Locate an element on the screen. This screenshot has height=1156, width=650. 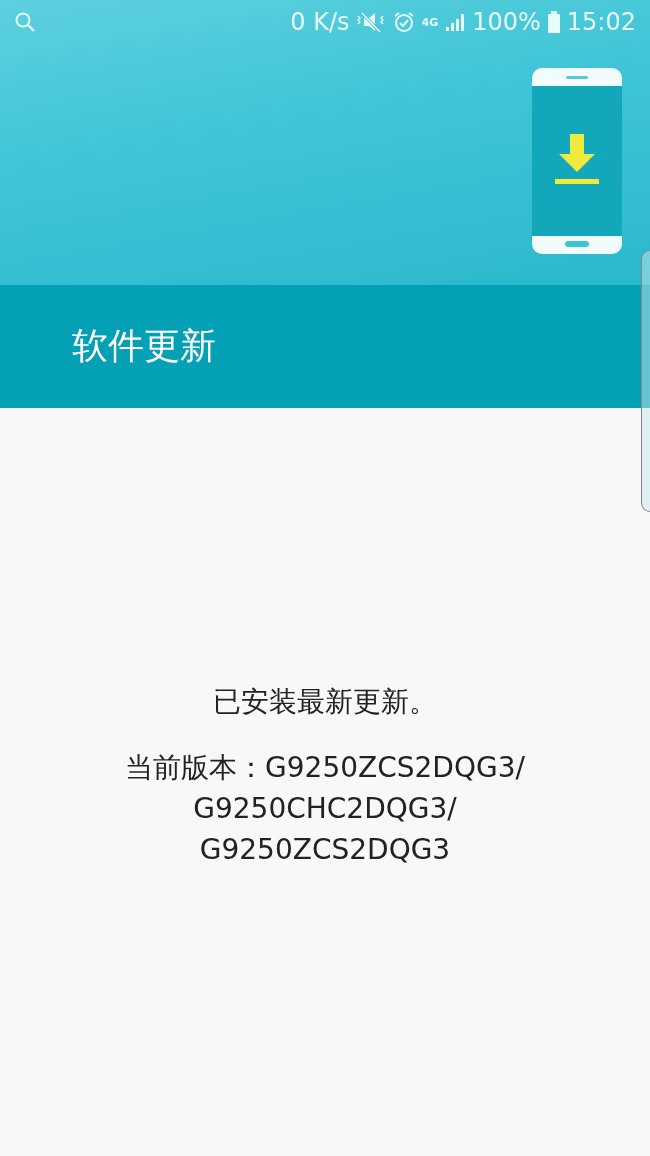
signal-icon is located at coordinates (455, 22).